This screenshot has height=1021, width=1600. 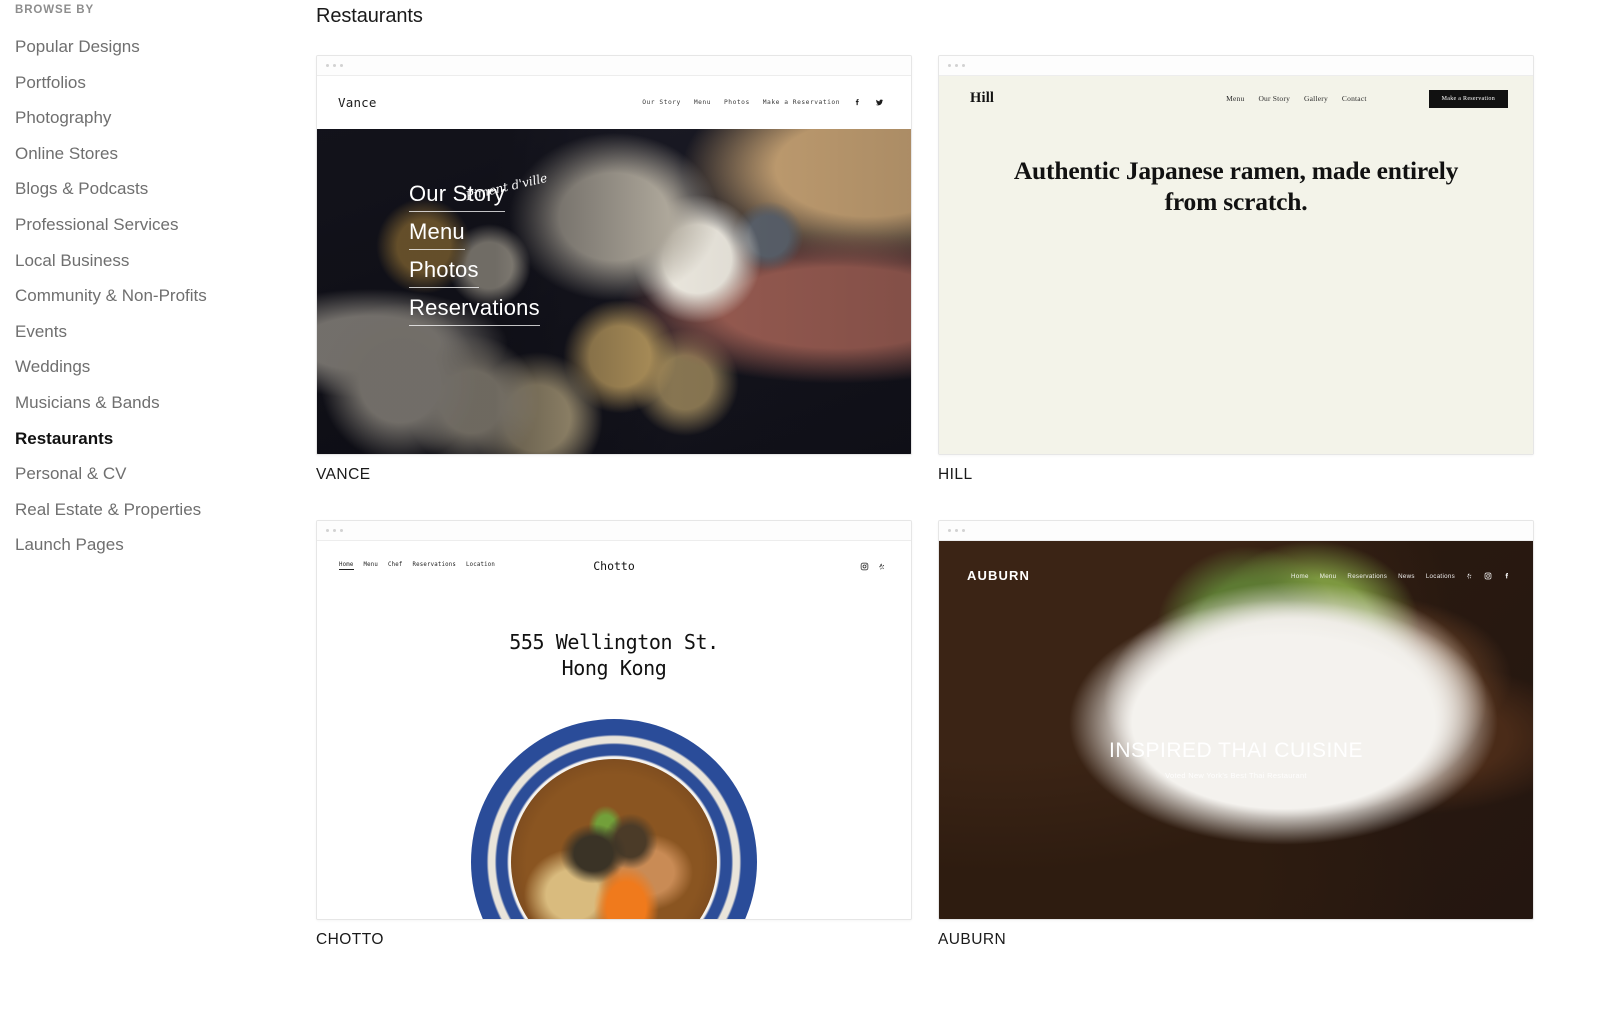 What do you see at coordinates (165, 448) in the screenshot?
I see `sidebar-item-restaurants: Restaurants` at bounding box center [165, 448].